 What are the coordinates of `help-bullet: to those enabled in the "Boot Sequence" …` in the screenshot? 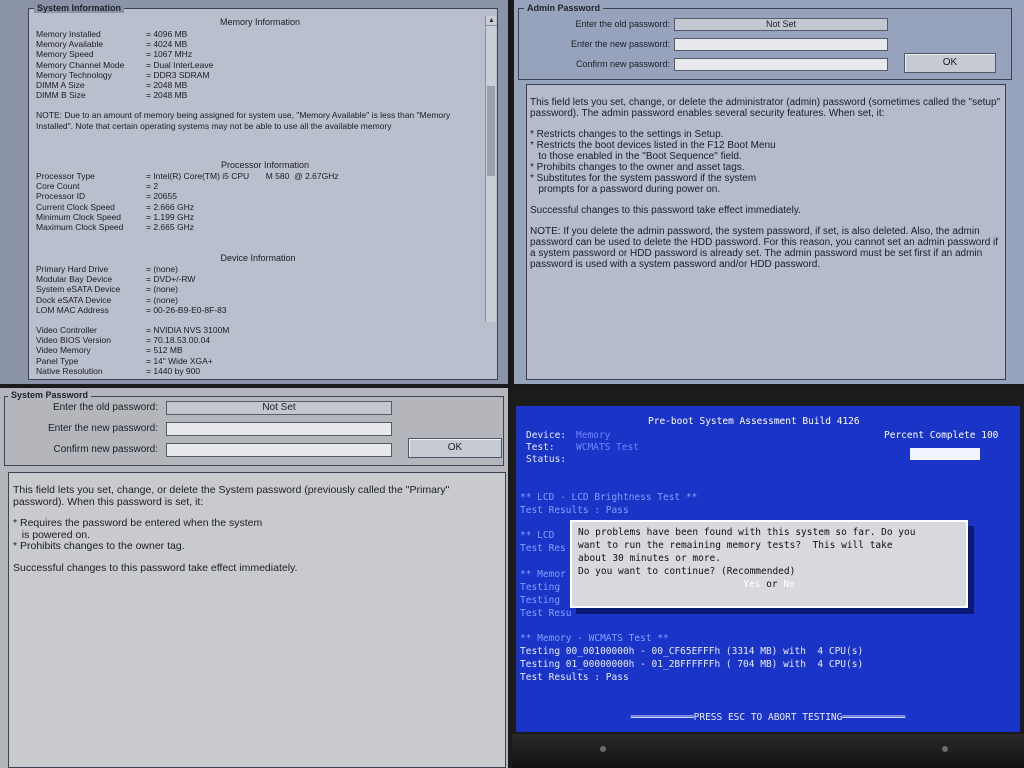 It's located at (636, 156).